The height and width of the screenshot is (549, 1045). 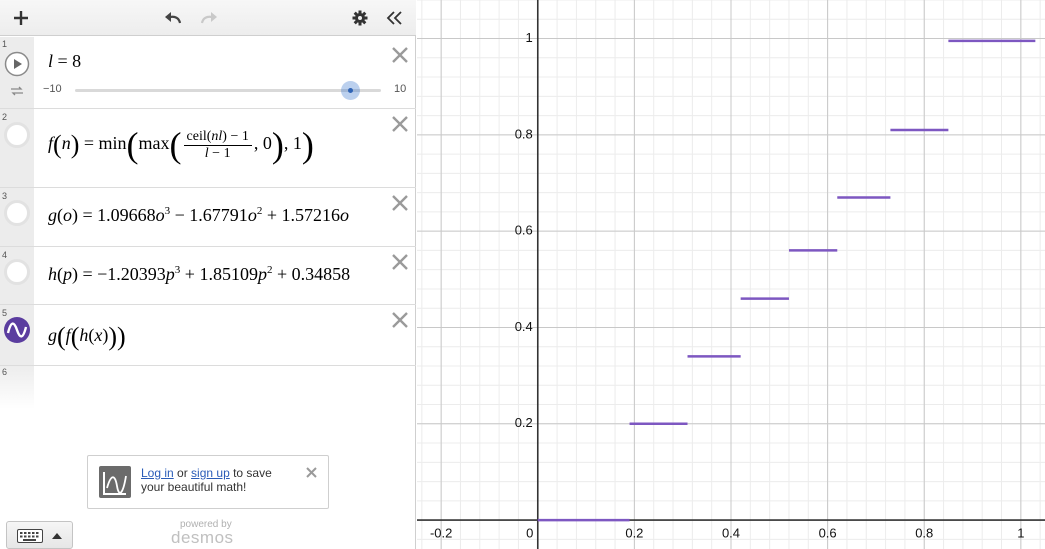 I want to click on play-slider-button, so click(x=17, y=64).